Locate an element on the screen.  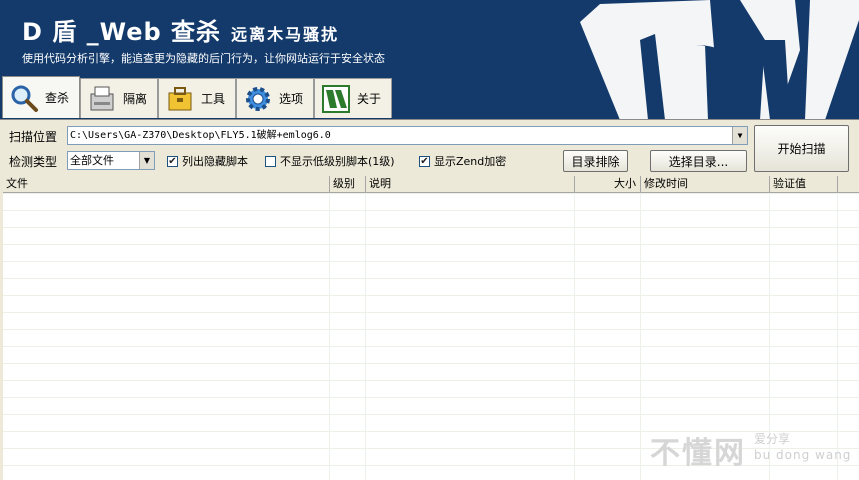
detect-type-select: 全部文件 ▼ is located at coordinates (111, 160).